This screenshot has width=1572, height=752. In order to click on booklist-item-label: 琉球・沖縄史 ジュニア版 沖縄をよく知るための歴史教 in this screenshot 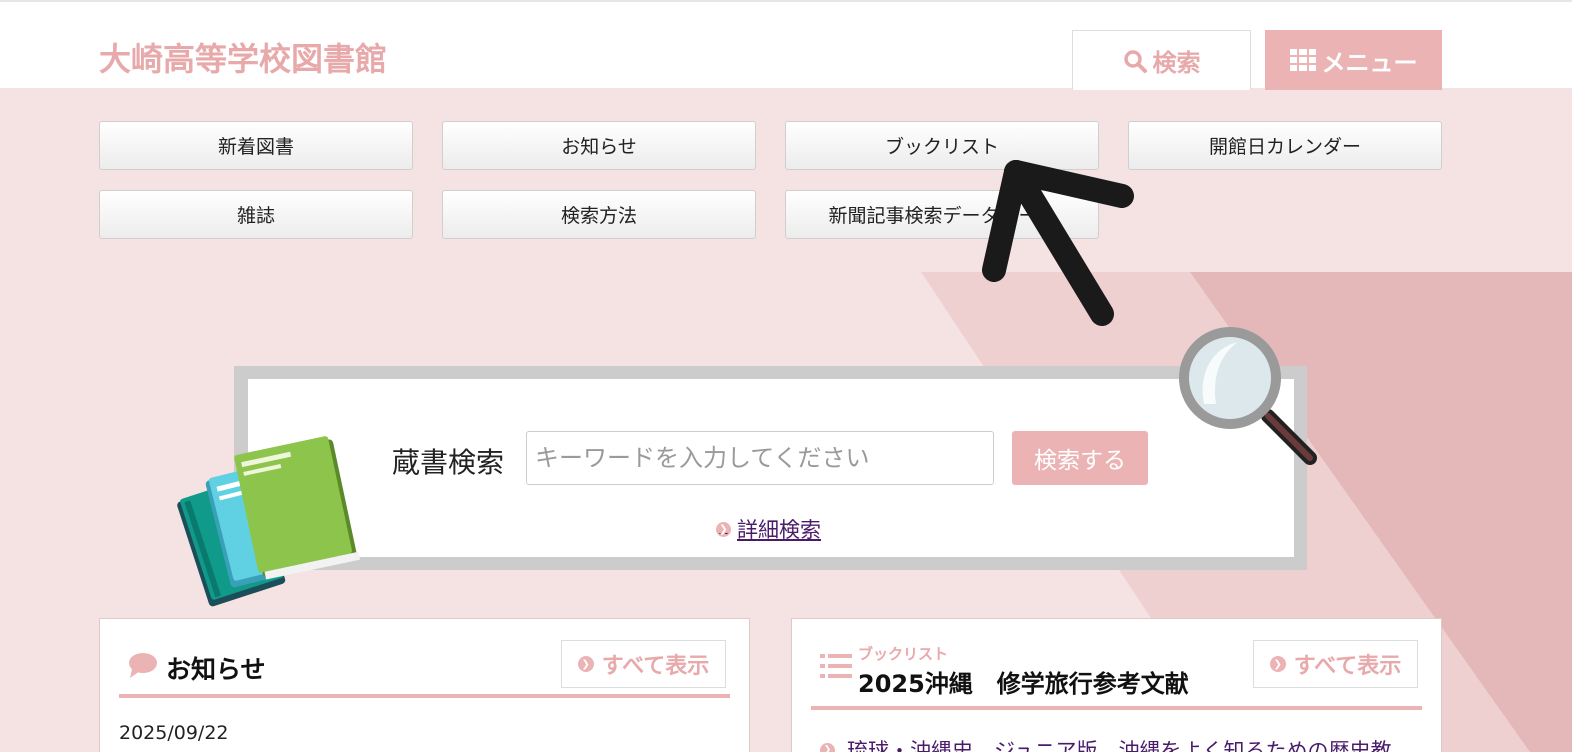, I will do `click(1119, 745)`.